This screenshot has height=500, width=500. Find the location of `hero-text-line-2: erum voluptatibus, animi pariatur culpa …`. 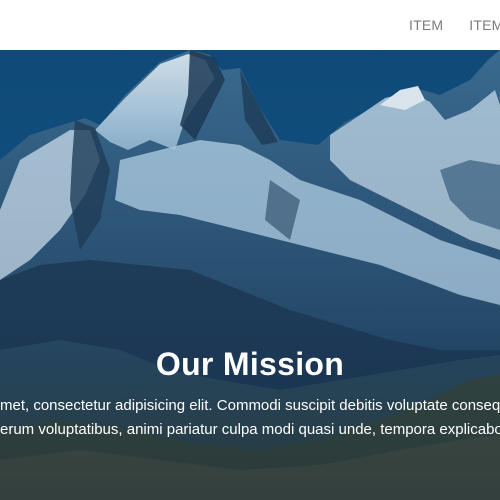

hero-text-line-2: erum voluptatibus, animi pariatur culpa … is located at coordinates (250, 429).